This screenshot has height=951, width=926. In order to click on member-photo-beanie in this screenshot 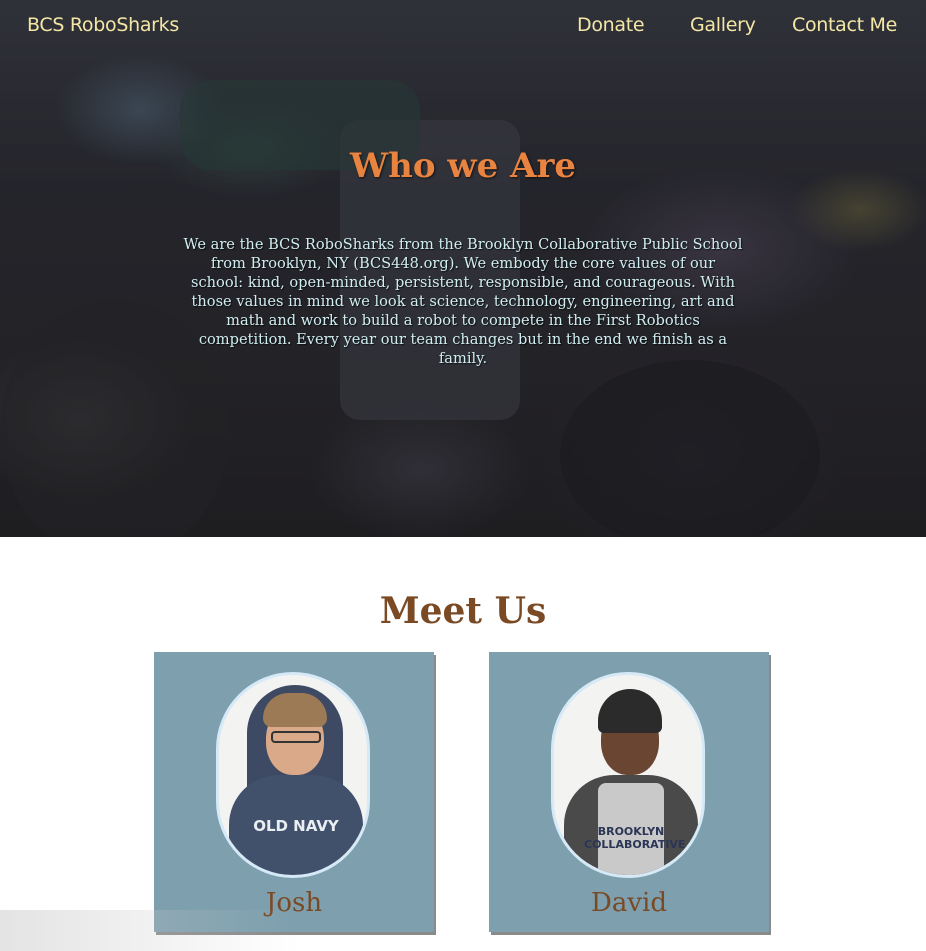, I will do `click(630, 711)`.